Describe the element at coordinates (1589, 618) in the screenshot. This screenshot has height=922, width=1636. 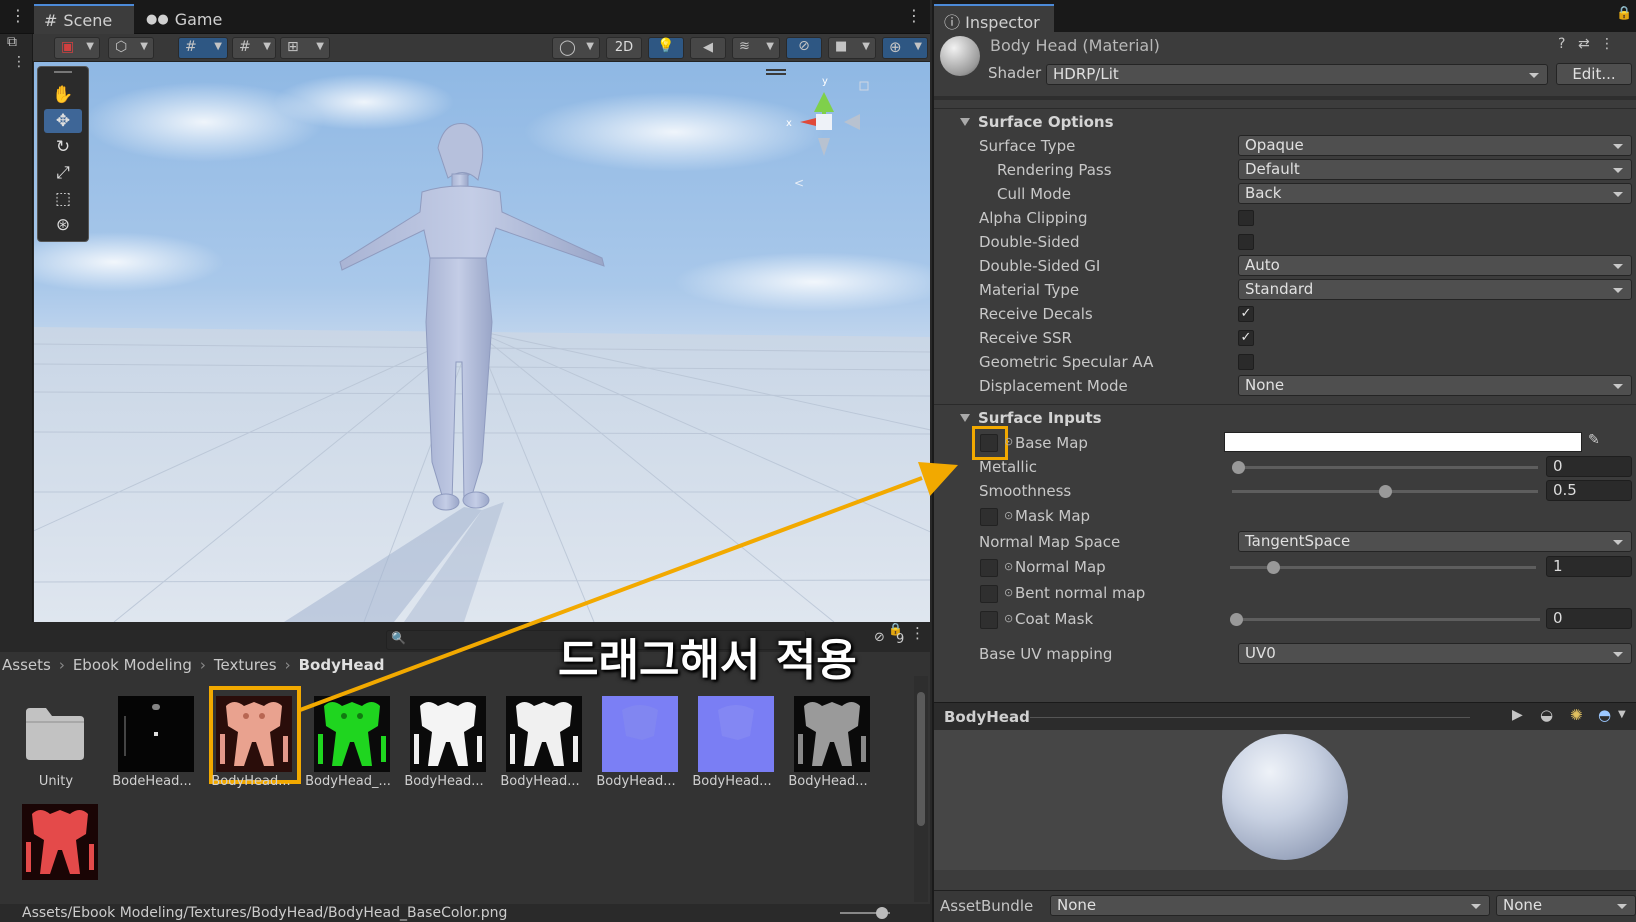
I see `coat-mask-field: 0` at that location.